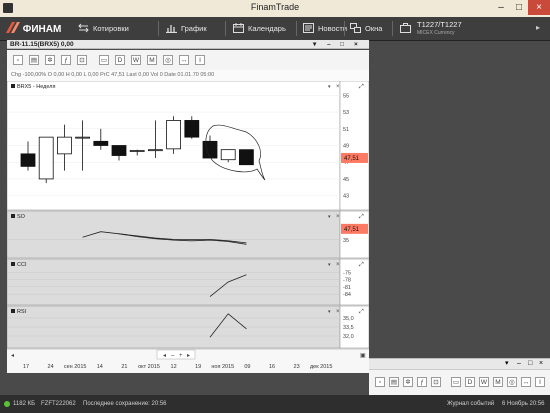 The width and height of the screenshot is (550, 413). Describe the element at coordinates (352, 159) in the screenshot. I see `last-price-label: 47,51` at that location.